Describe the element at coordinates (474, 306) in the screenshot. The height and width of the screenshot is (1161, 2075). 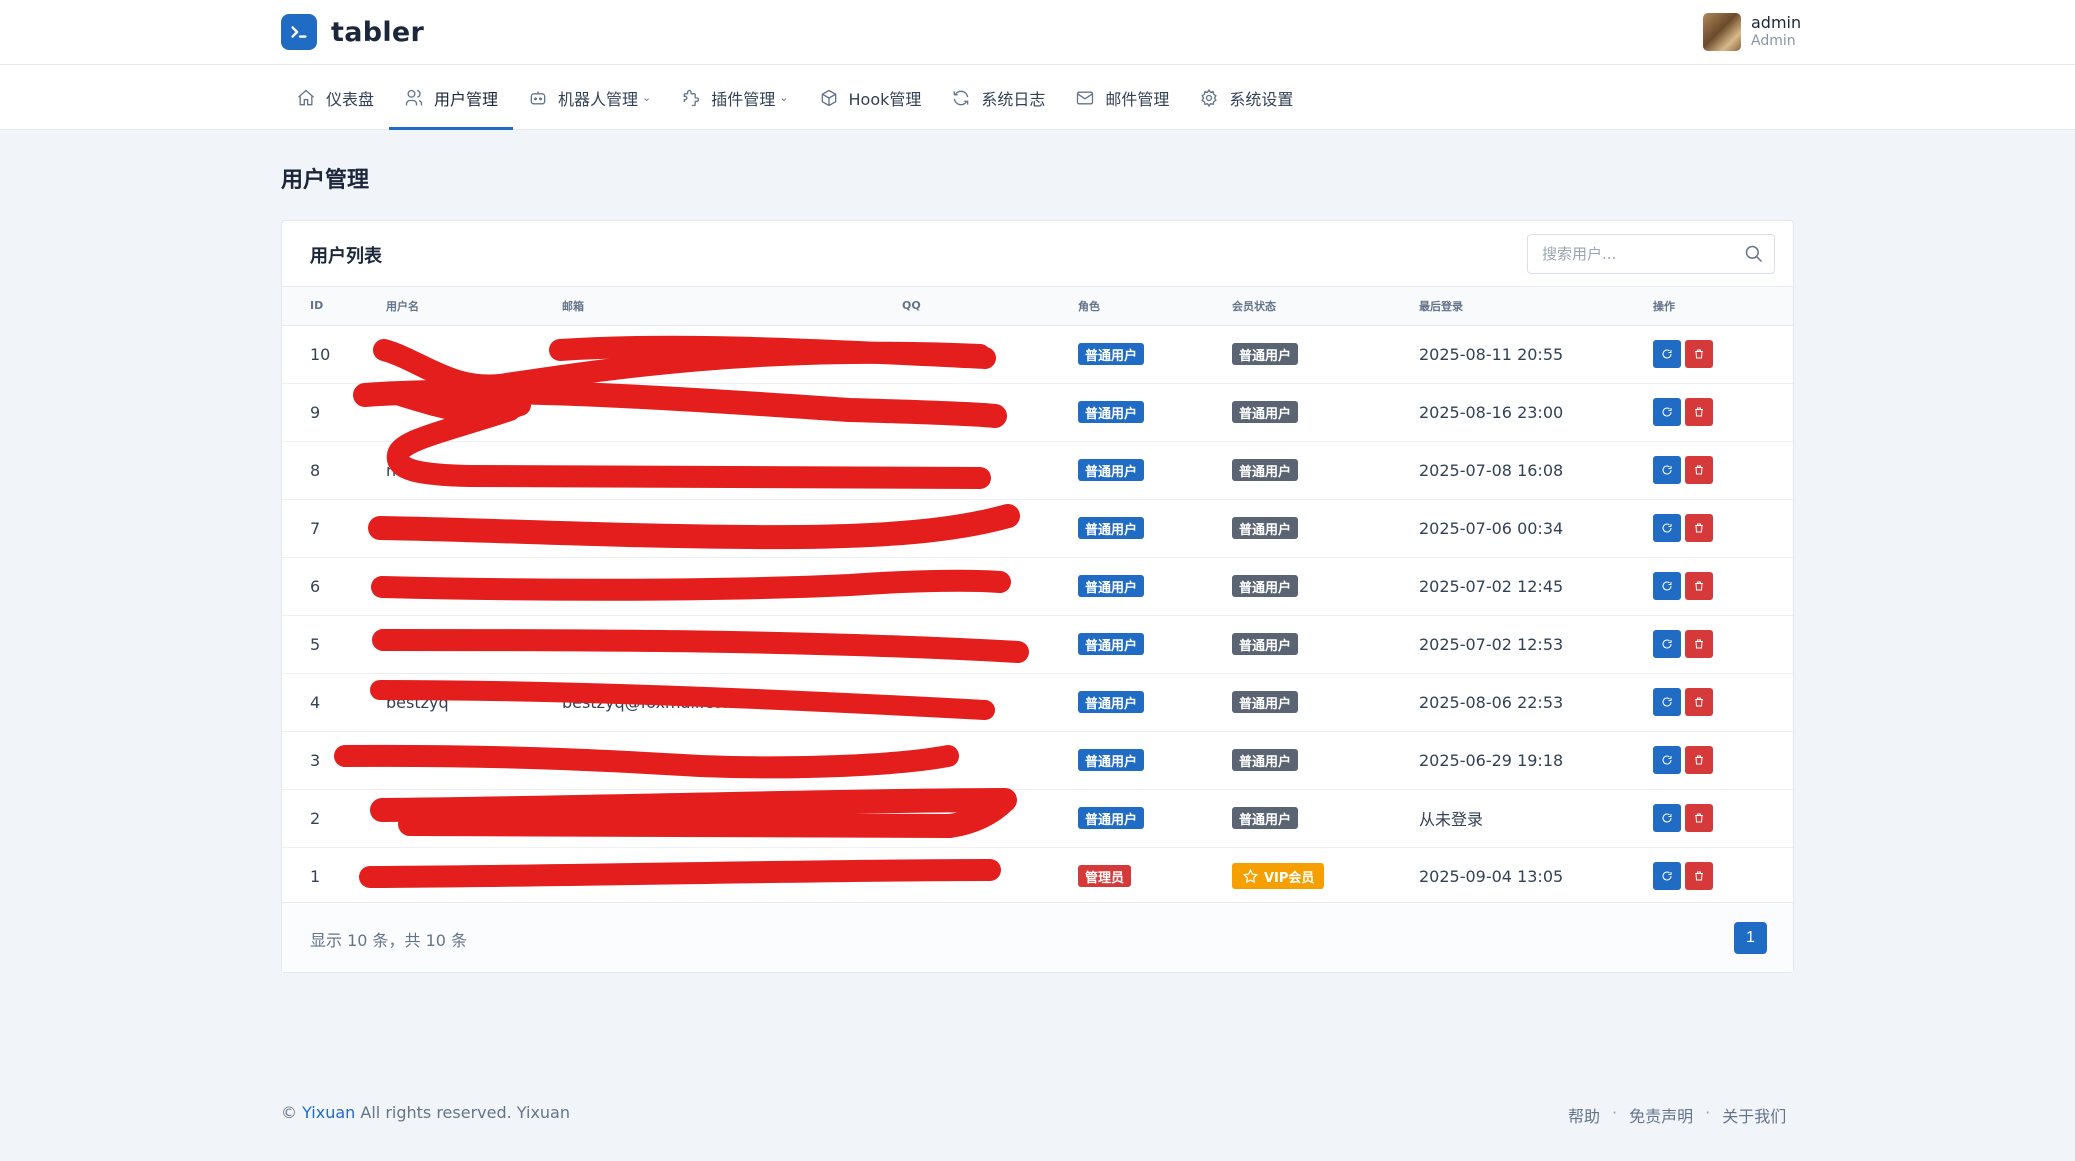
I see `column-header-username: 用户名` at that location.